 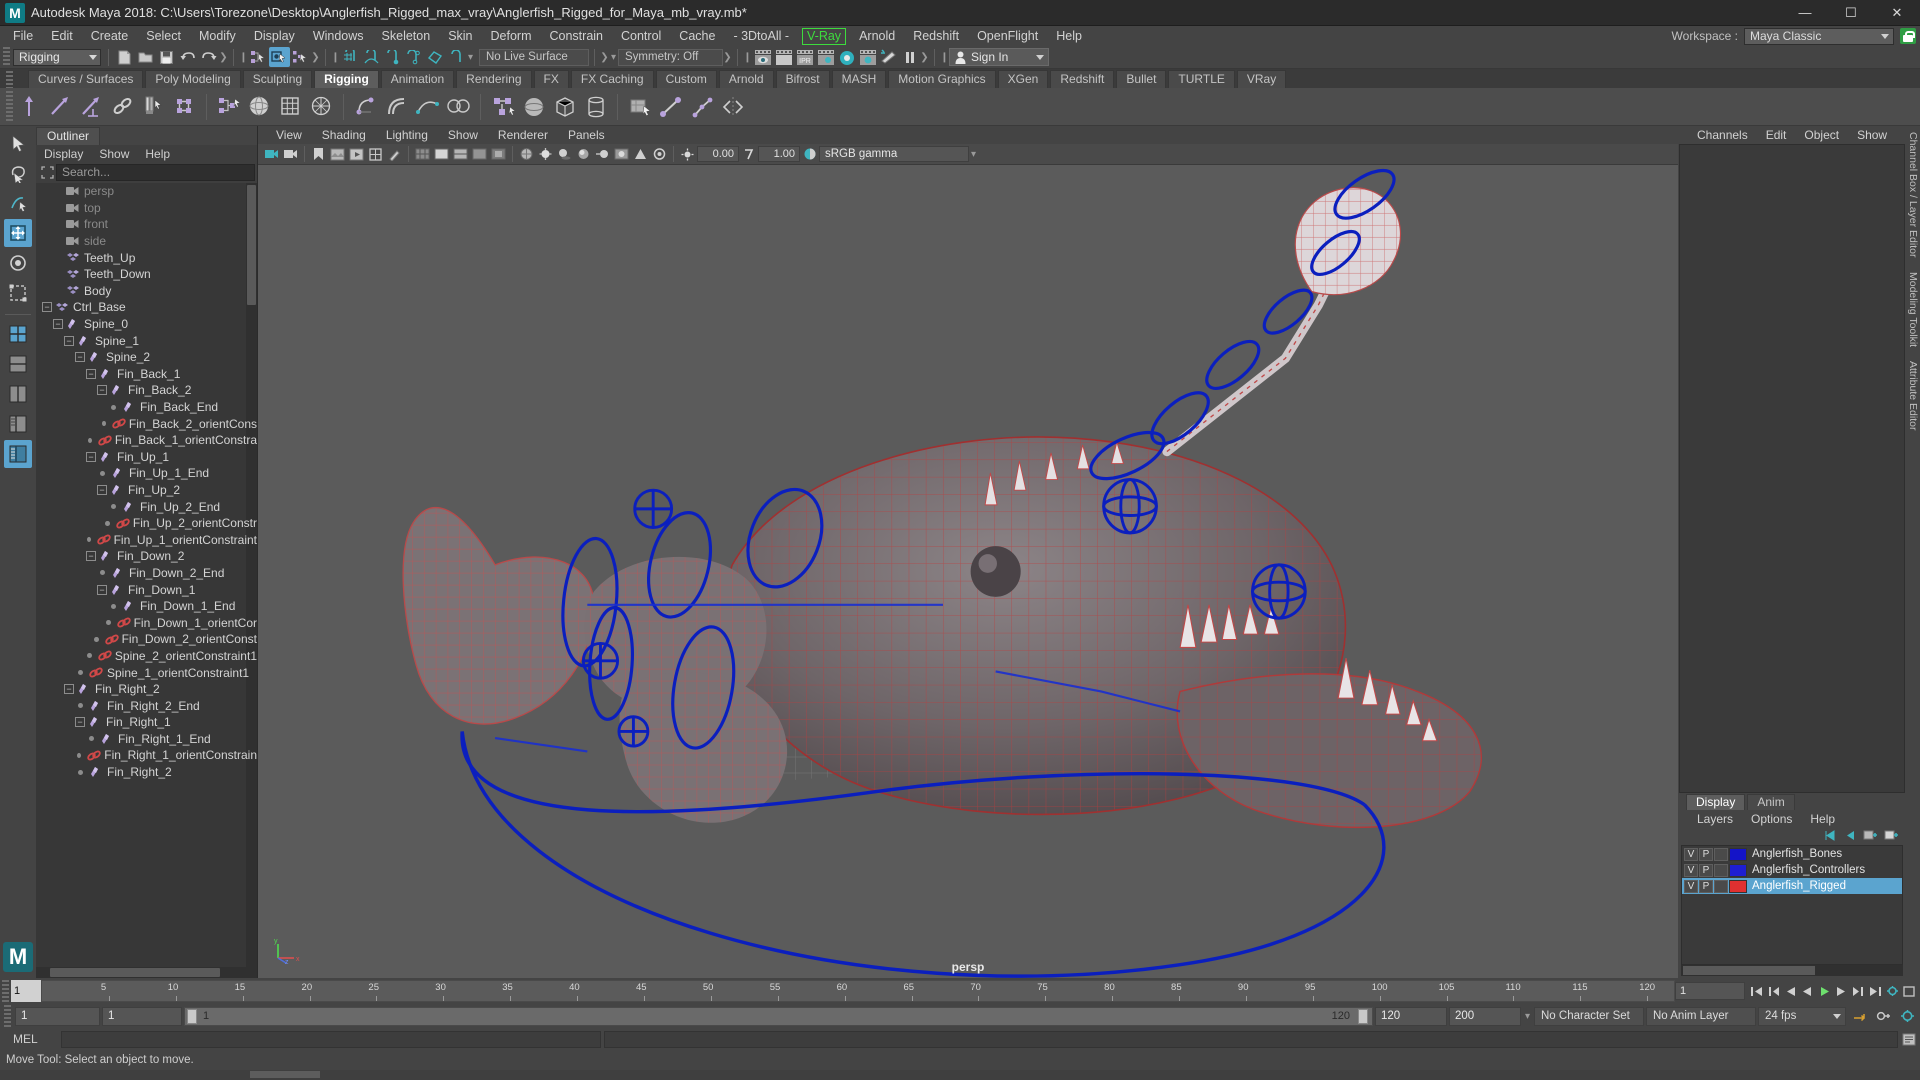 What do you see at coordinates (1722, 135) in the screenshot?
I see `channels-menu: Channels` at bounding box center [1722, 135].